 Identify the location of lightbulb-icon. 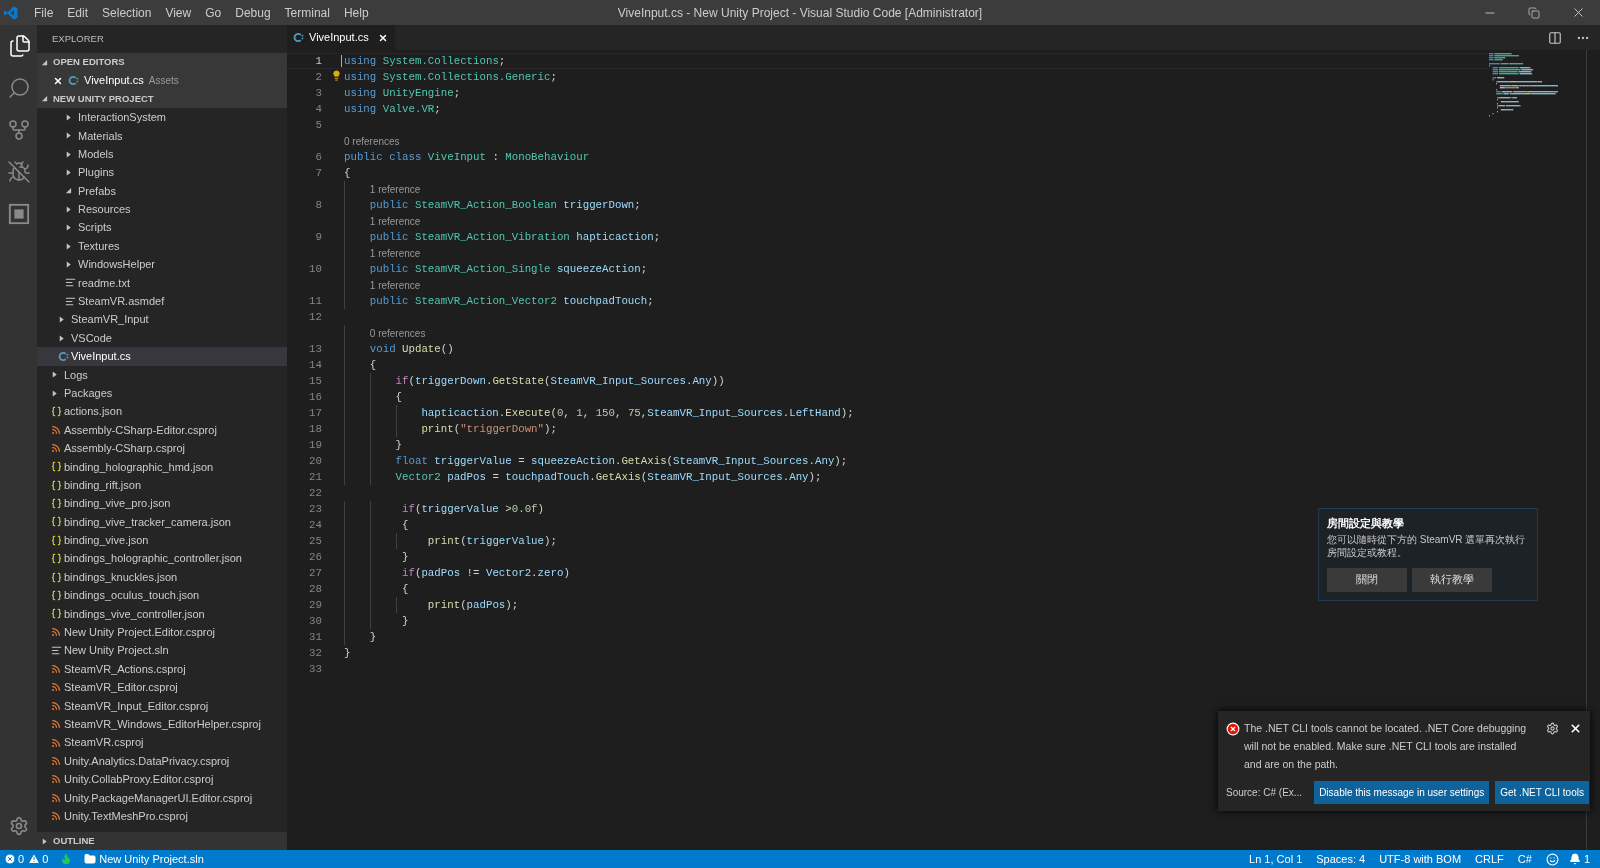
(336, 75).